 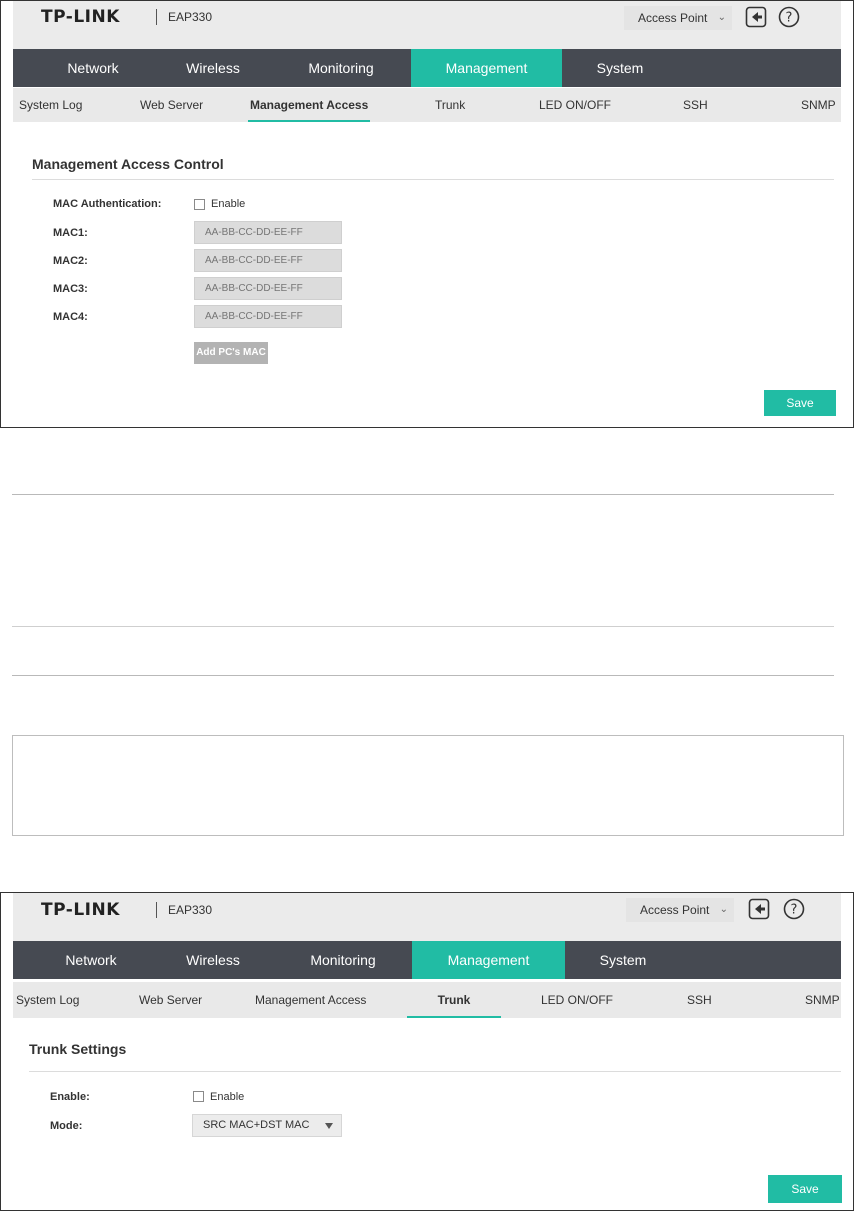 What do you see at coordinates (107, 204) in the screenshot?
I see `mac-auth-label: MAC Authentication:` at bounding box center [107, 204].